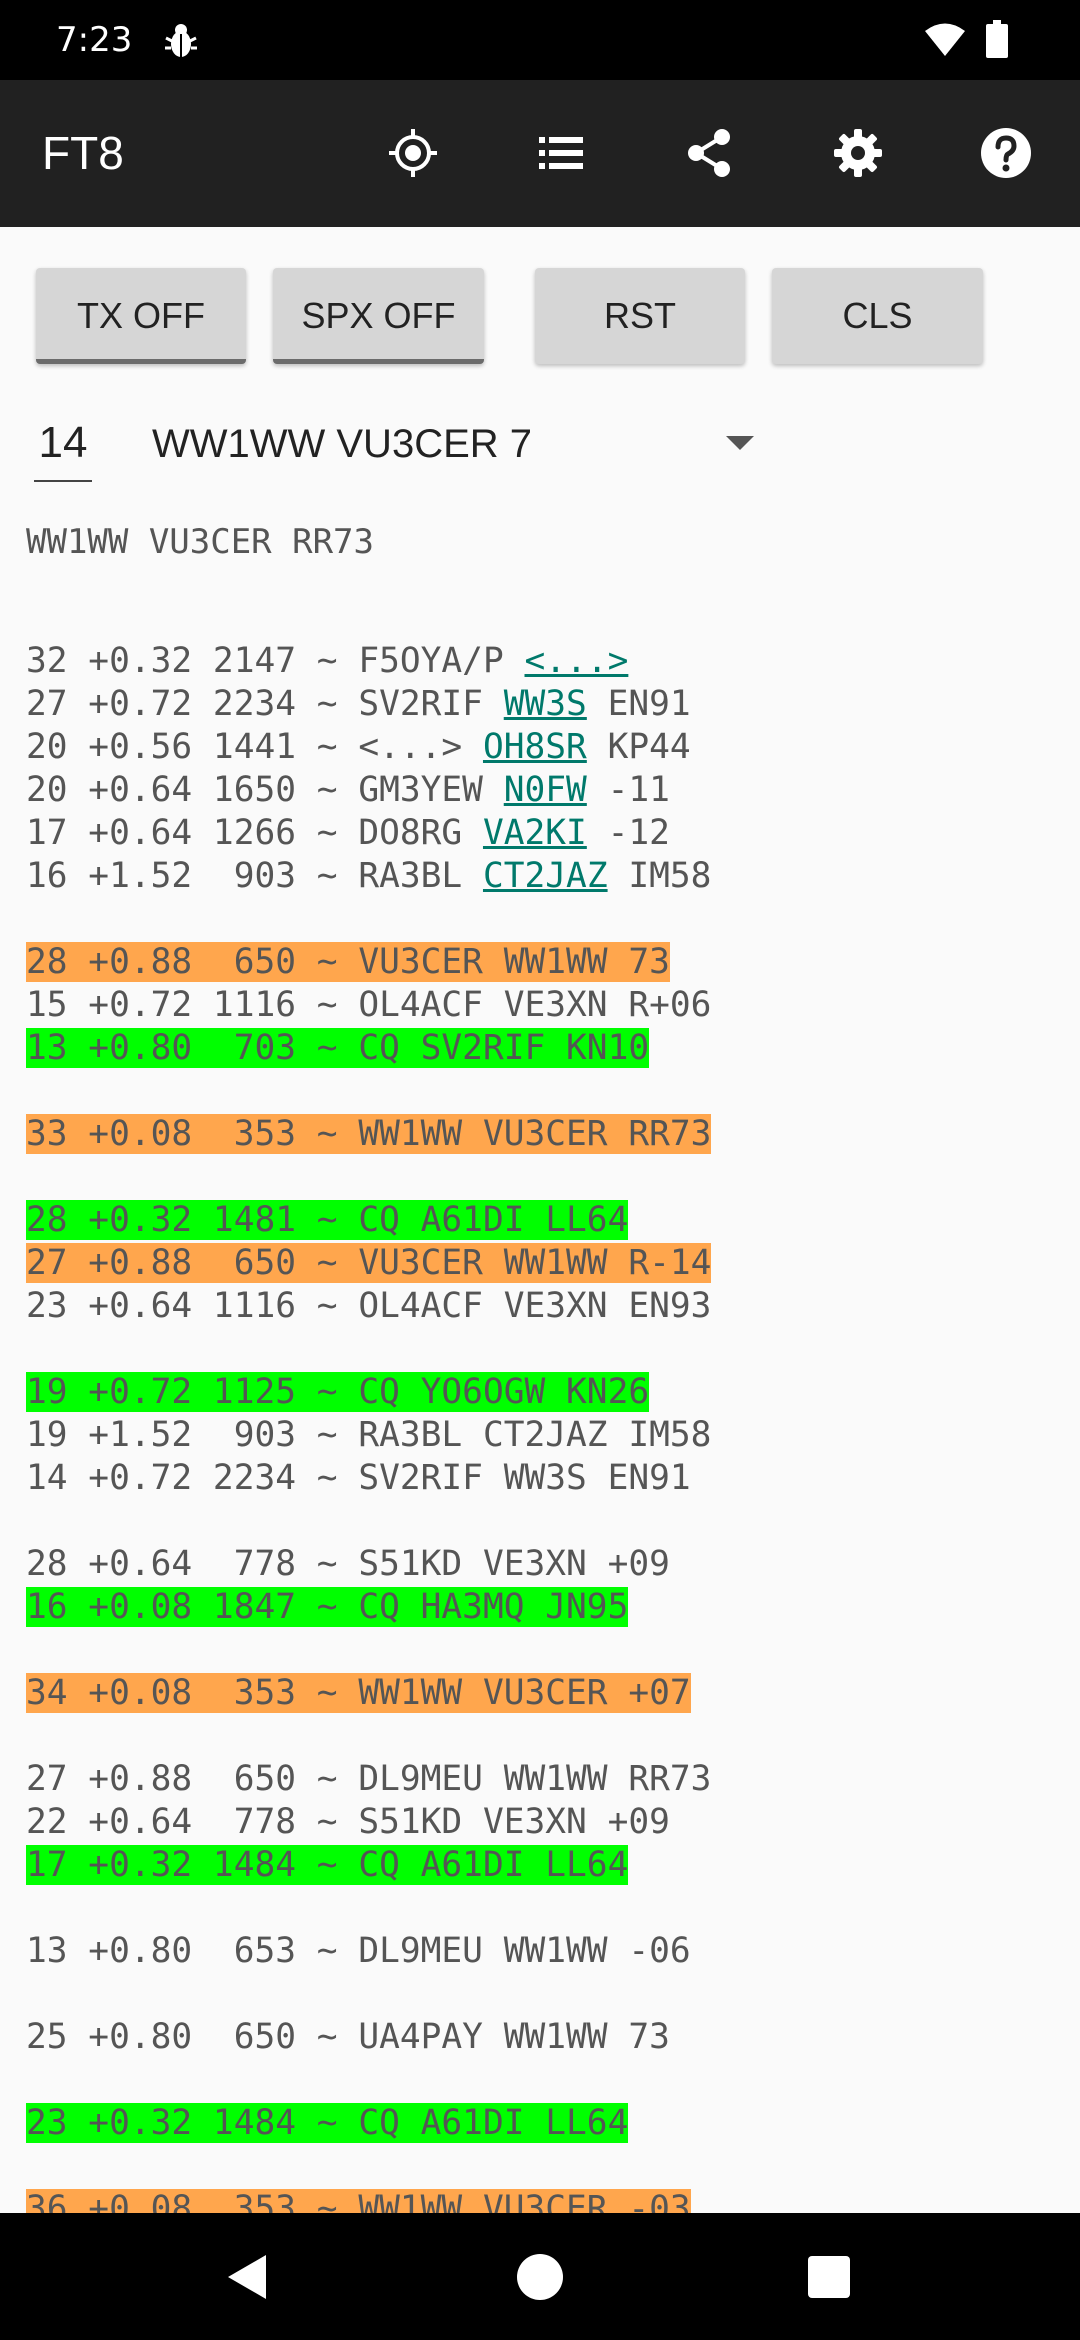 The height and width of the screenshot is (2340, 1080). I want to click on log-line: 13 +0.80 653 ~ DL9MEU WW1WW -06, so click(541, 1951).